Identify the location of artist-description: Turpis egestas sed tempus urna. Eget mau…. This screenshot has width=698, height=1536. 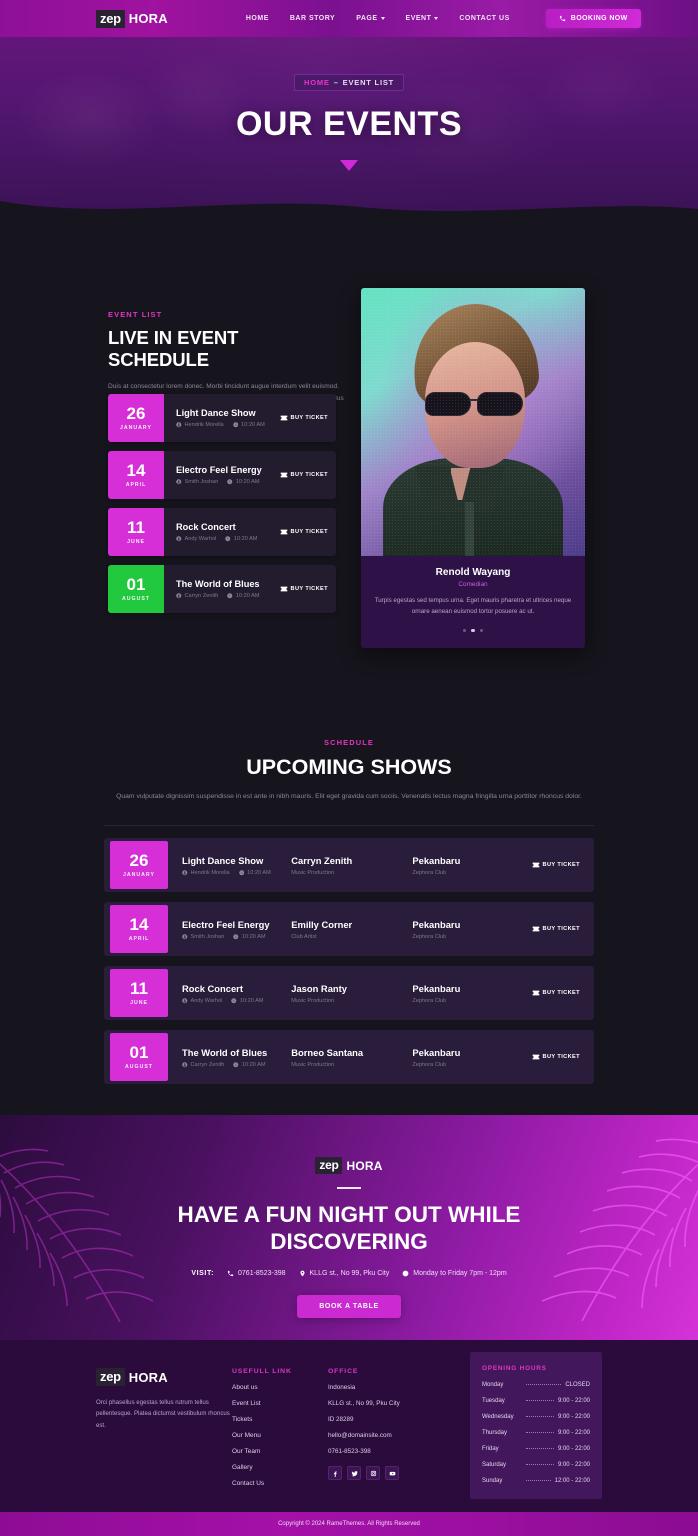
(473, 606).